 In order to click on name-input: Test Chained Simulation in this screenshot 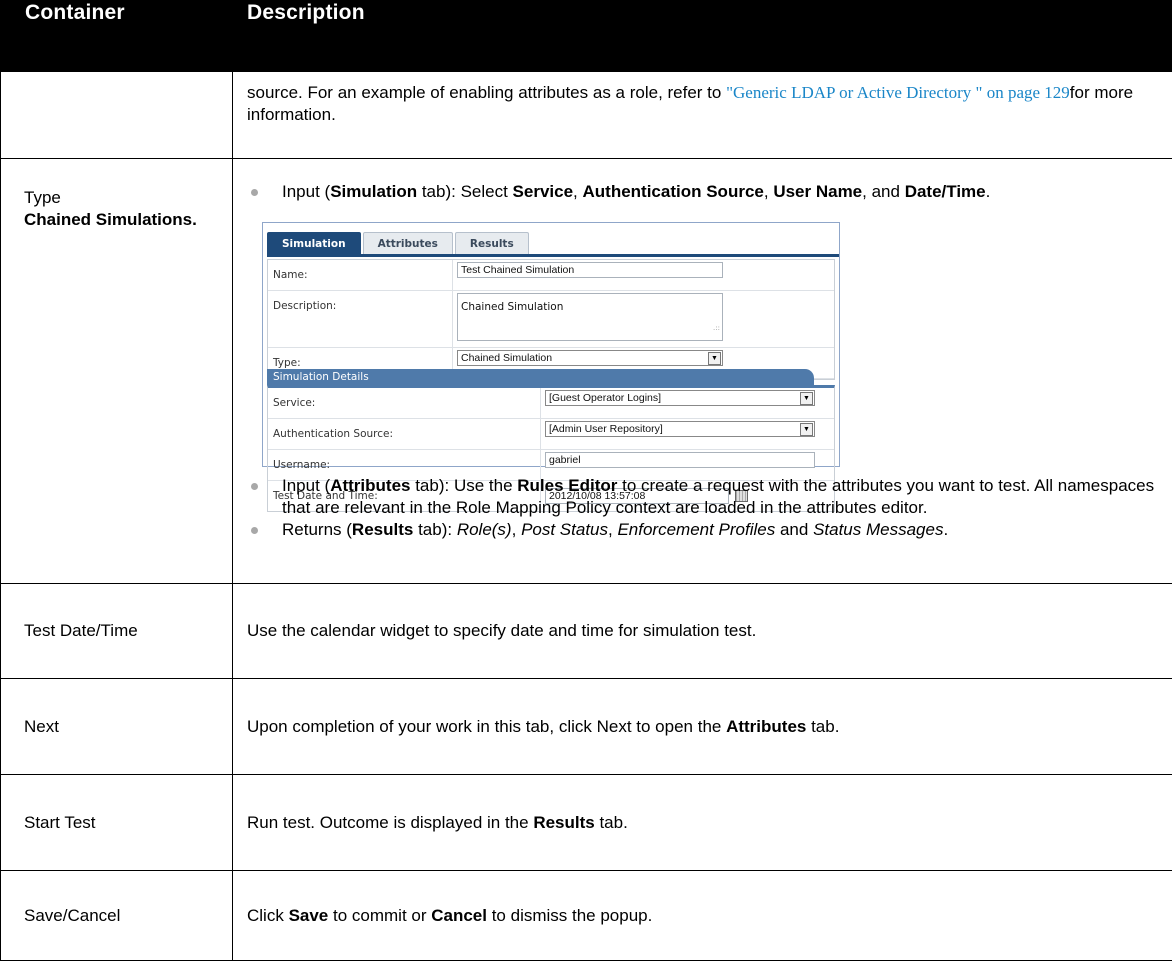, I will do `click(590, 270)`.